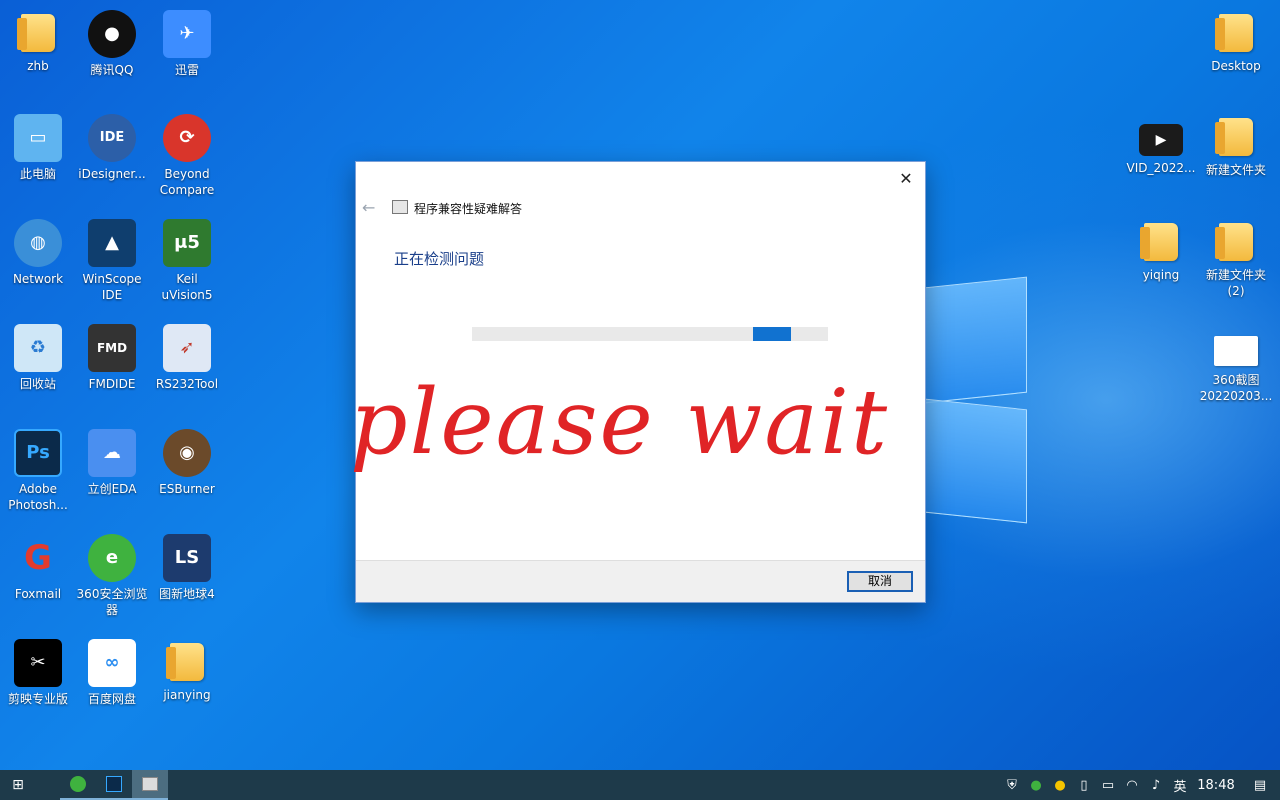 The height and width of the screenshot is (800, 1280). Describe the element at coordinates (976, 340) in the screenshot. I see `wallpaper-pane-top` at that location.